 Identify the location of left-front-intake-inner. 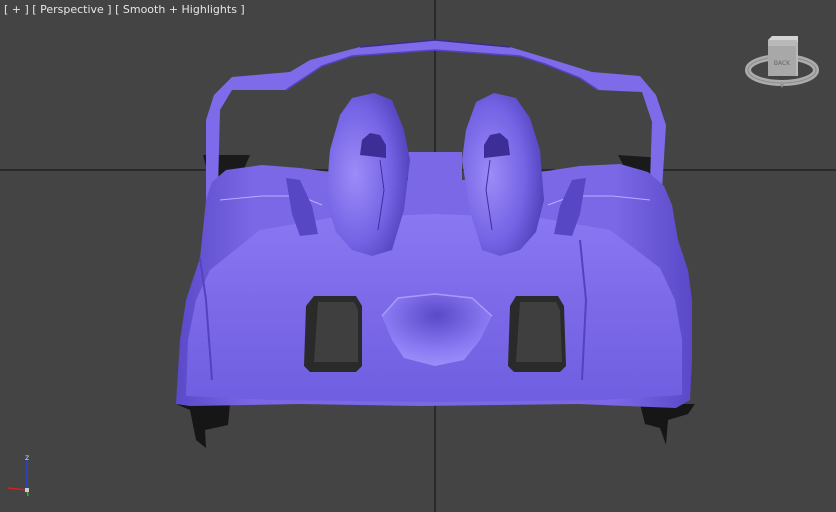
(336, 332).